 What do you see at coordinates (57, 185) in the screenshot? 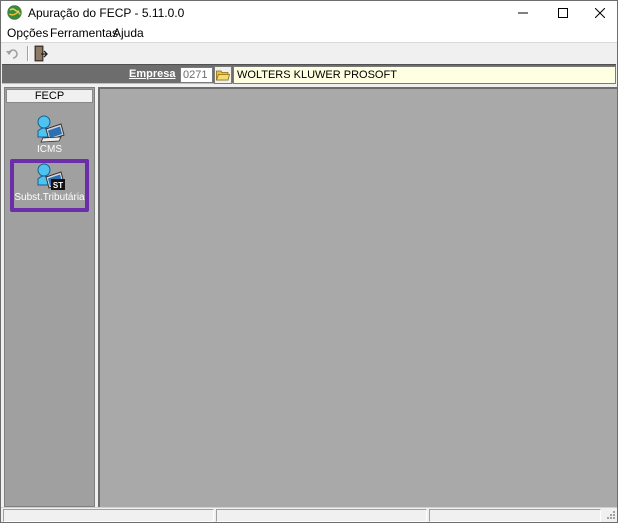
I see `svg-text: ST` at bounding box center [57, 185].